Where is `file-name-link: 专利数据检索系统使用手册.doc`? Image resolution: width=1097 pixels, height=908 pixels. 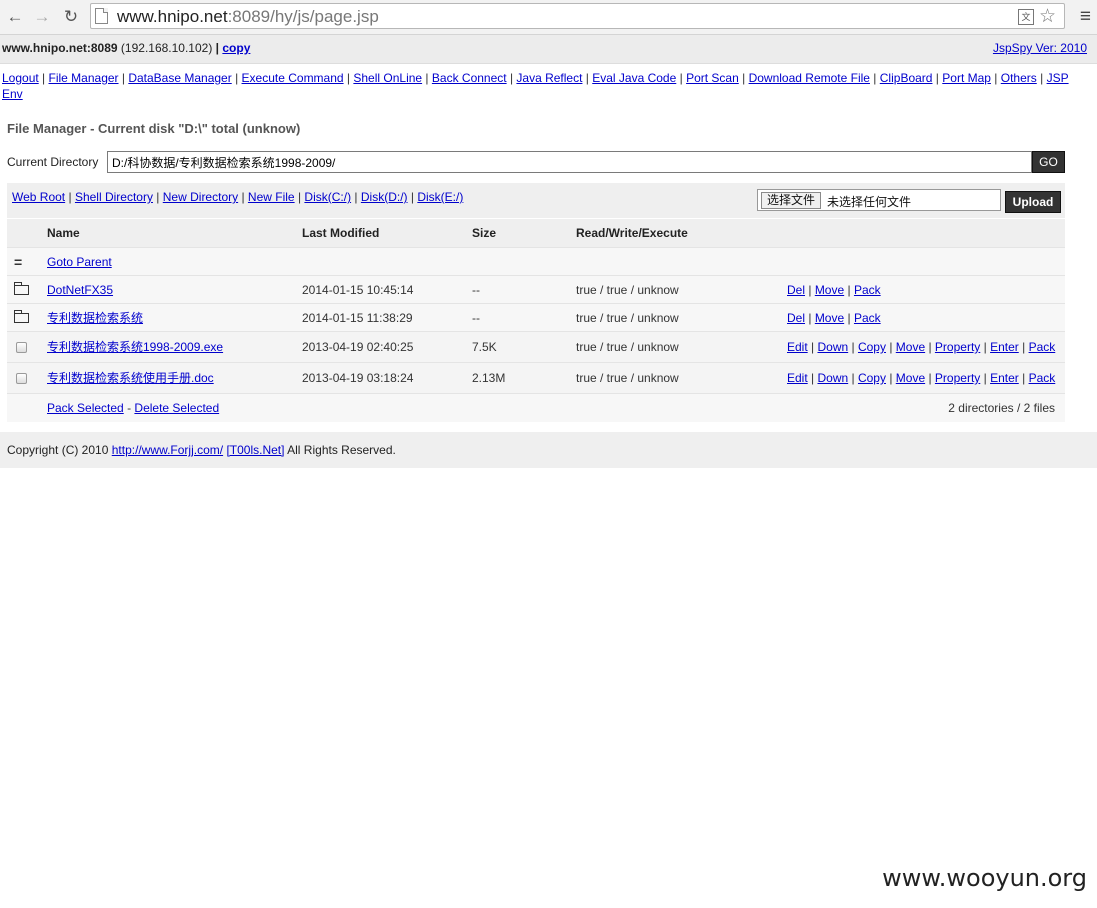
file-name-link: 专利数据检索系统使用手册.doc is located at coordinates (130, 378).